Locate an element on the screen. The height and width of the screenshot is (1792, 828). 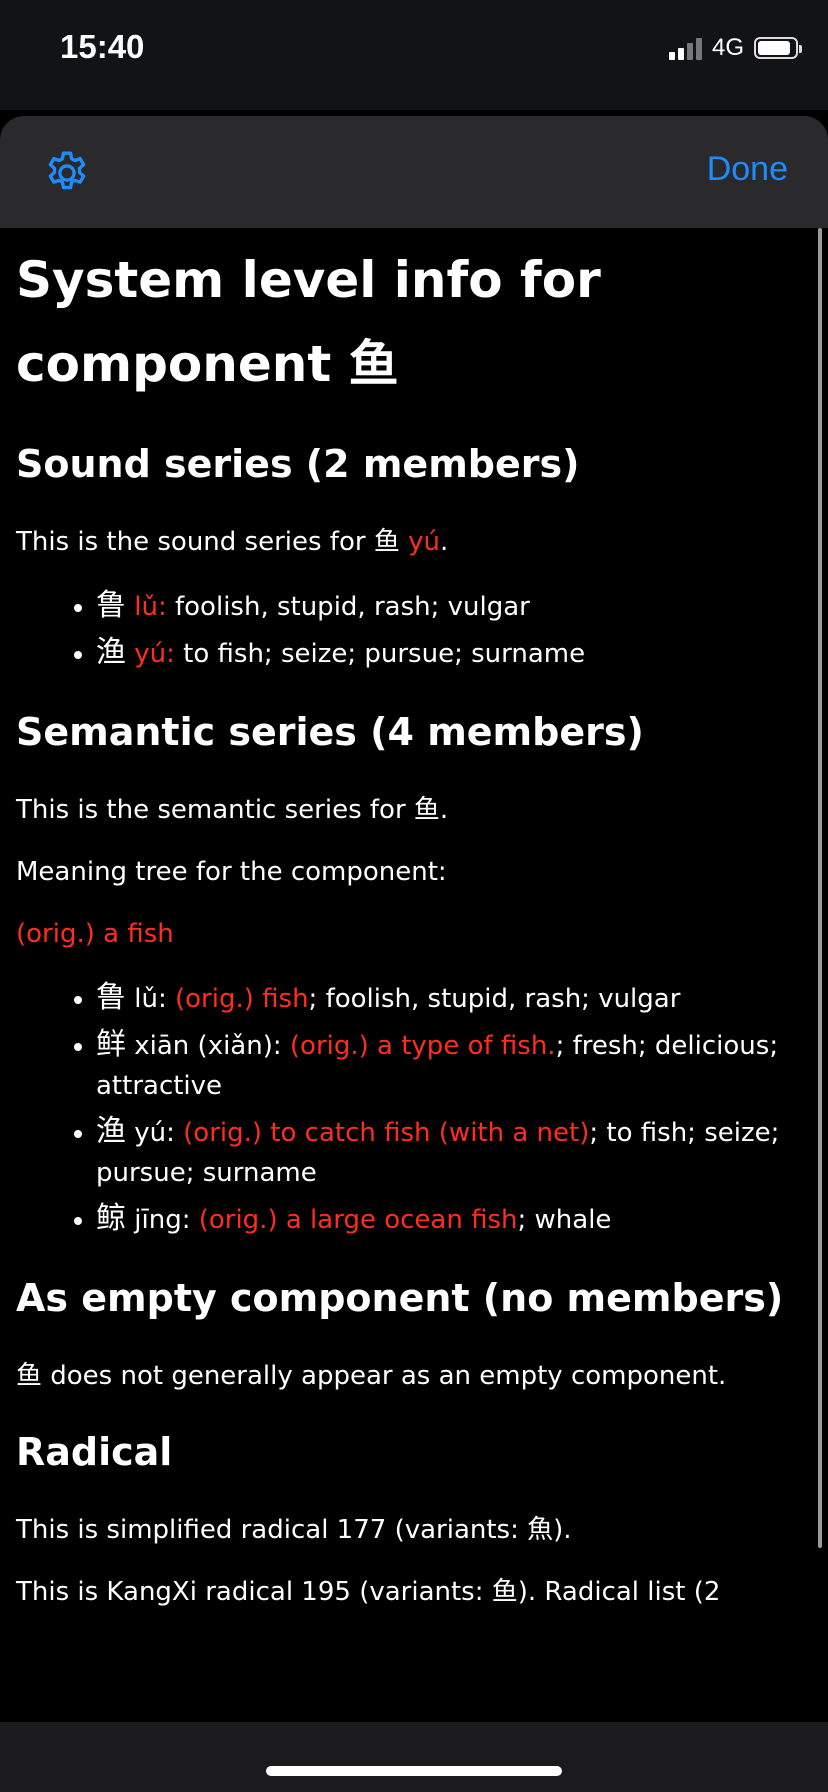
meaning-tree-label: Meaning tree for the component: is located at coordinates (231, 872).